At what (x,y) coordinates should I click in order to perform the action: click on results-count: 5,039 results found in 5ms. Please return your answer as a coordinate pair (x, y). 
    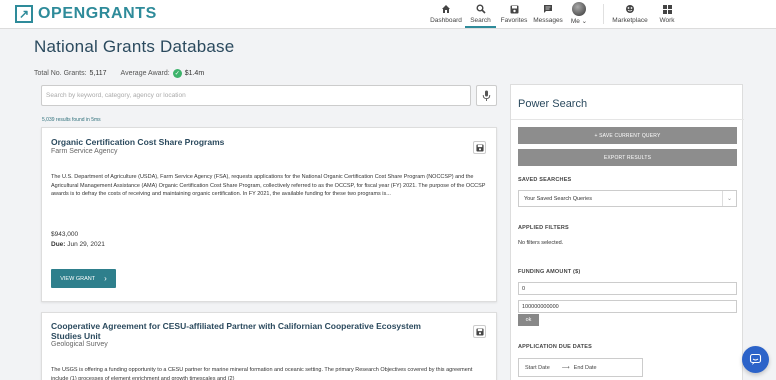
    Looking at the image, I should click on (71, 120).